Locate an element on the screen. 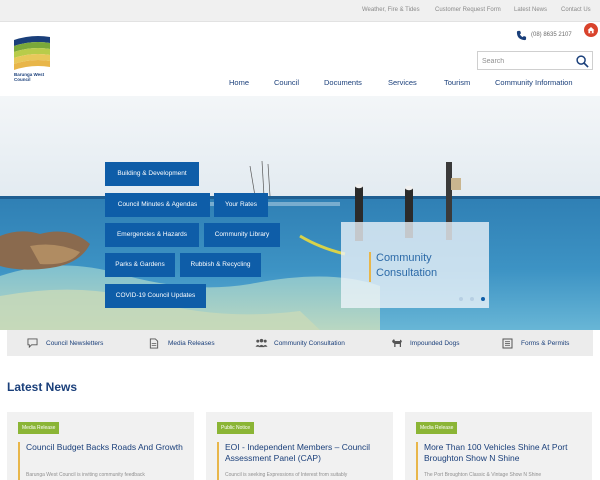  feature-label: Forms & Permits is located at coordinates (545, 343).